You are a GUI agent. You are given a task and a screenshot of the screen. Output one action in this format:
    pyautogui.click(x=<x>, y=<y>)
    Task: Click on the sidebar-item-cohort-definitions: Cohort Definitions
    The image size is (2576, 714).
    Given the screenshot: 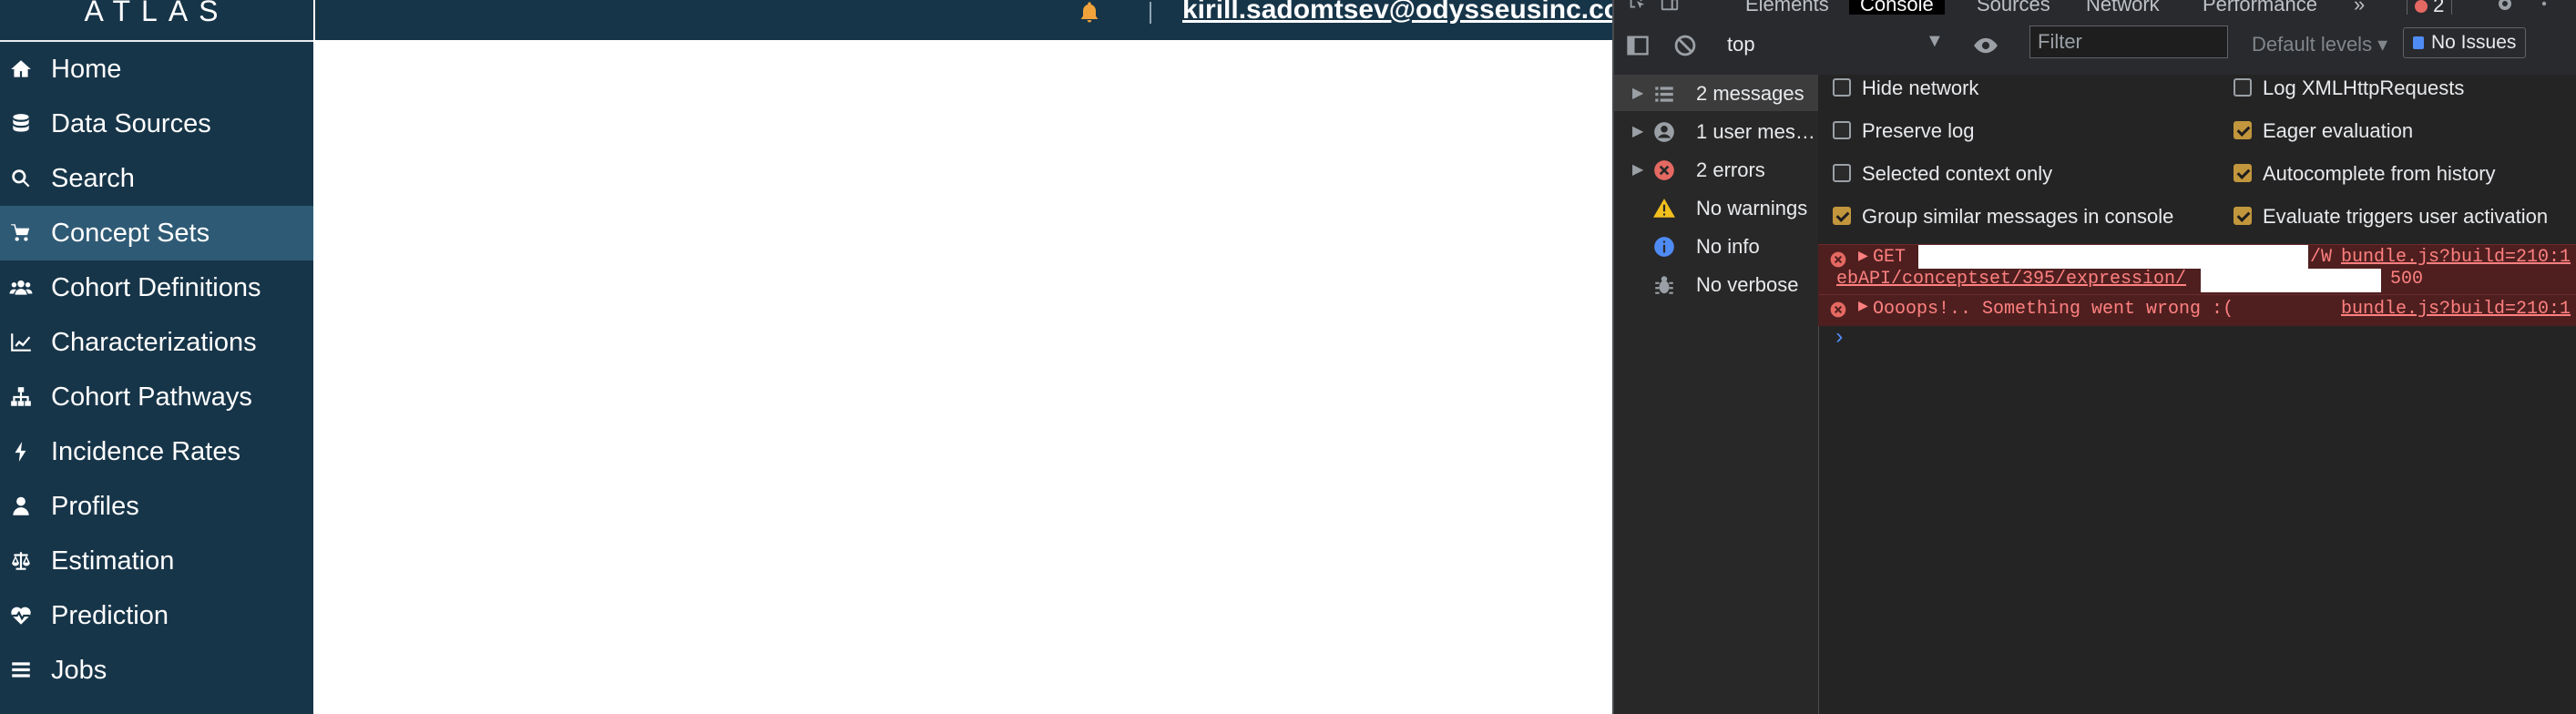 What is the action you would take?
    pyautogui.click(x=156, y=287)
    